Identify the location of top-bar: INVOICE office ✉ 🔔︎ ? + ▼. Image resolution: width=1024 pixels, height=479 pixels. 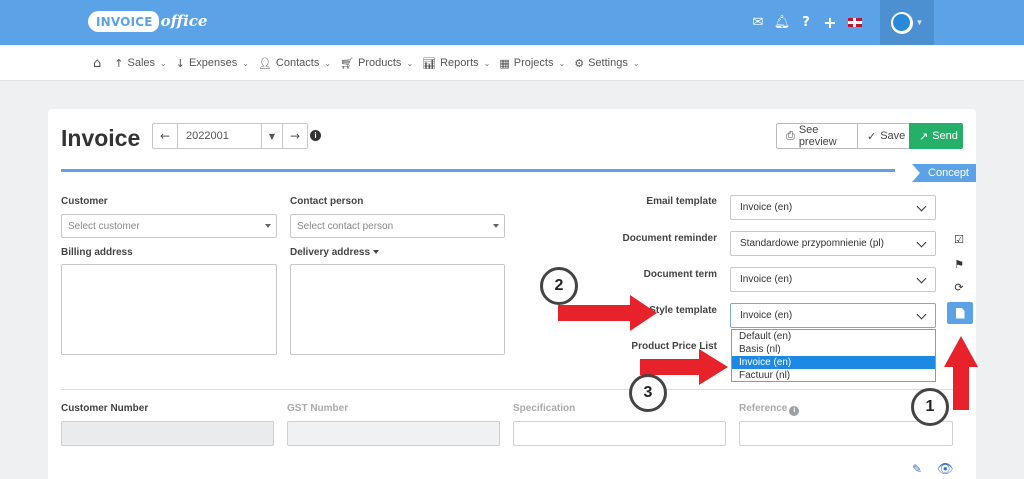
(512, 22).